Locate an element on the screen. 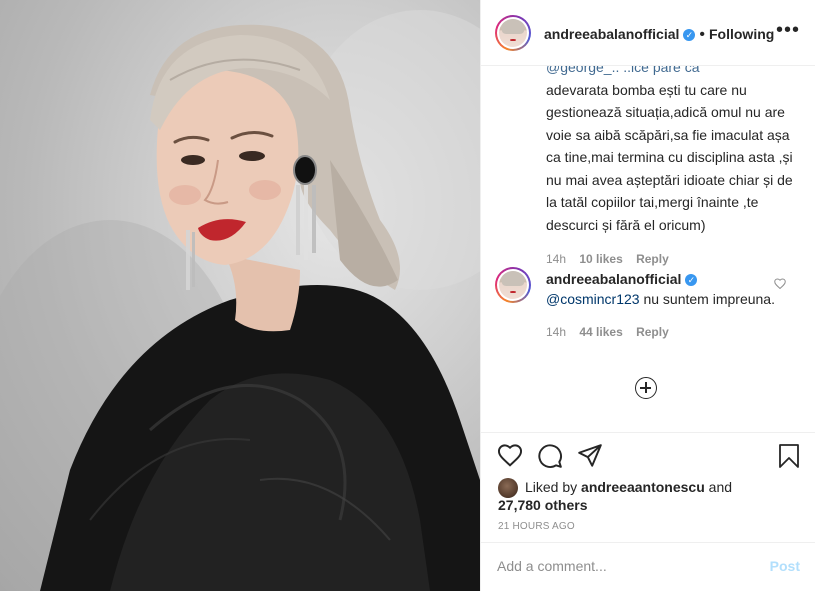 The width and height of the screenshot is (815, 591). author-avatar is located at coordinates (513, 33).